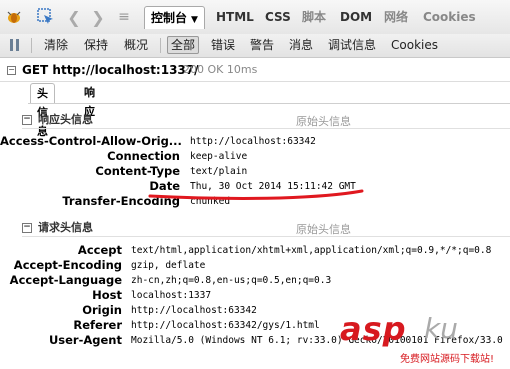 The height and width of the screenshot is (369, 510). I want to click on watermark-brand: asp, so click(373, 329).